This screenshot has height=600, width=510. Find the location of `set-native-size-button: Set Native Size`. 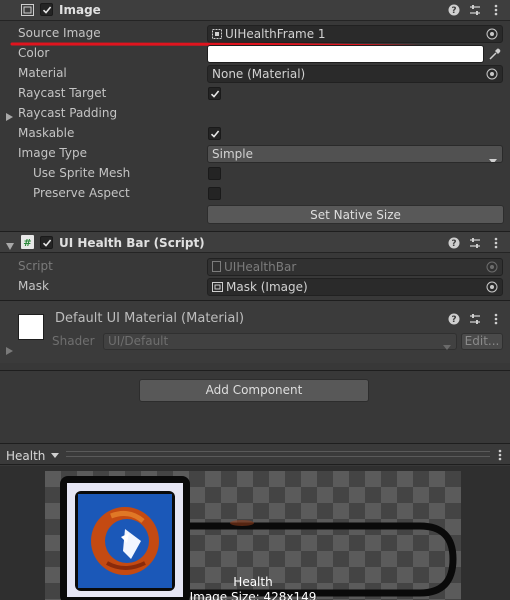

set-native-size-button: Set Native Size is located at coordinates (355, 214).